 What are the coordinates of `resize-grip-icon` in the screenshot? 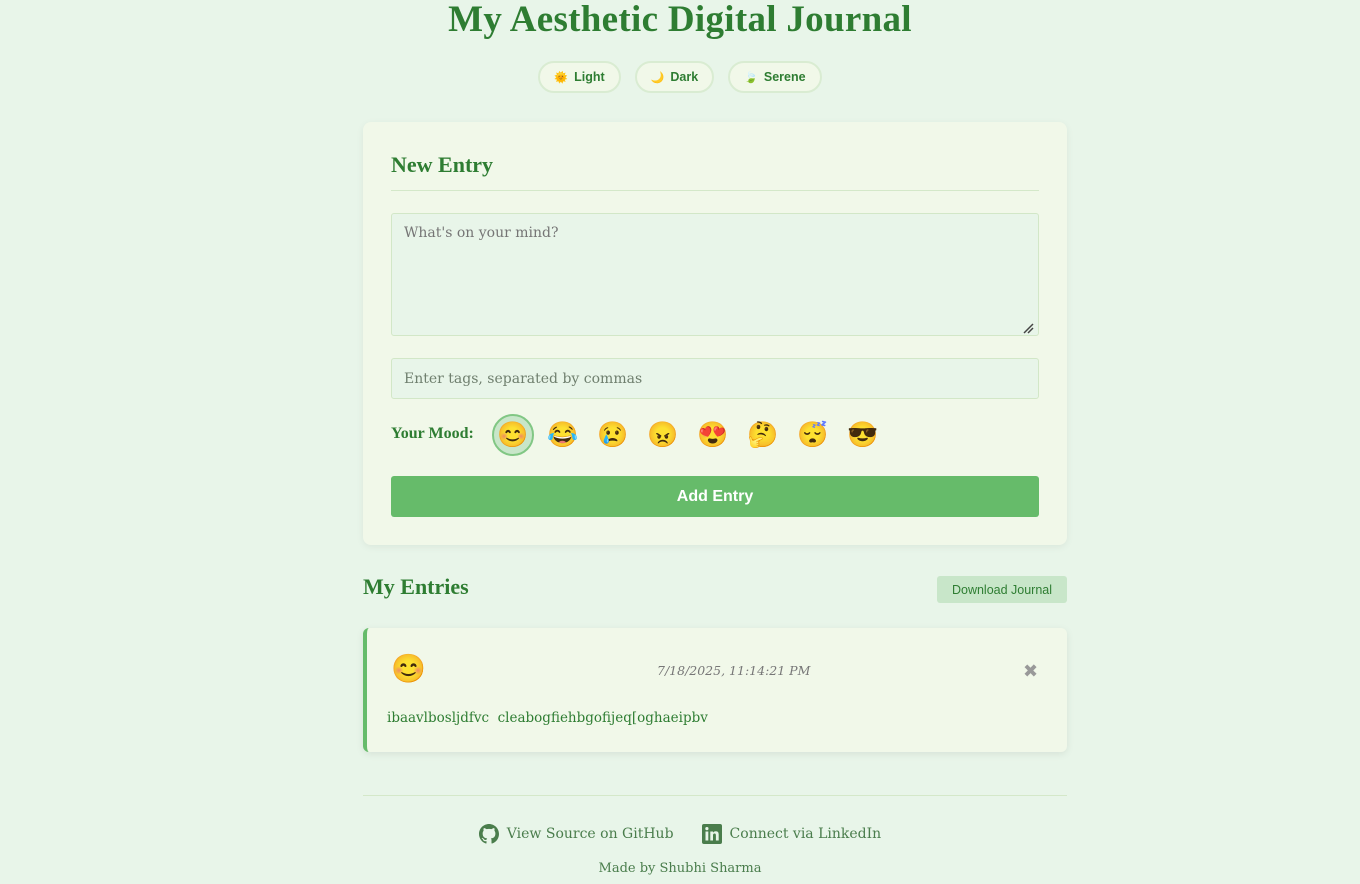 It's located at (1028, 328).